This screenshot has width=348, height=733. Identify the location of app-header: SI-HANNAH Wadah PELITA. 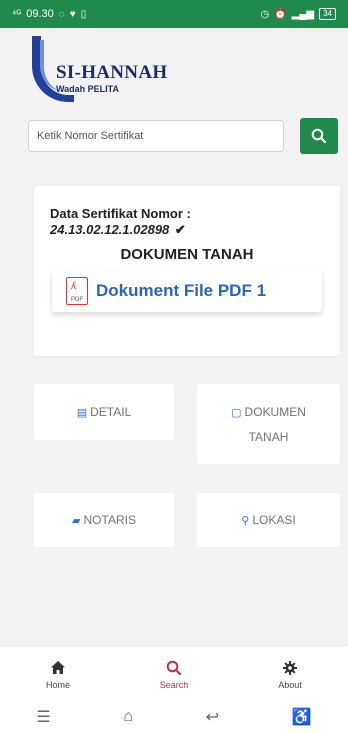
(174, 69).